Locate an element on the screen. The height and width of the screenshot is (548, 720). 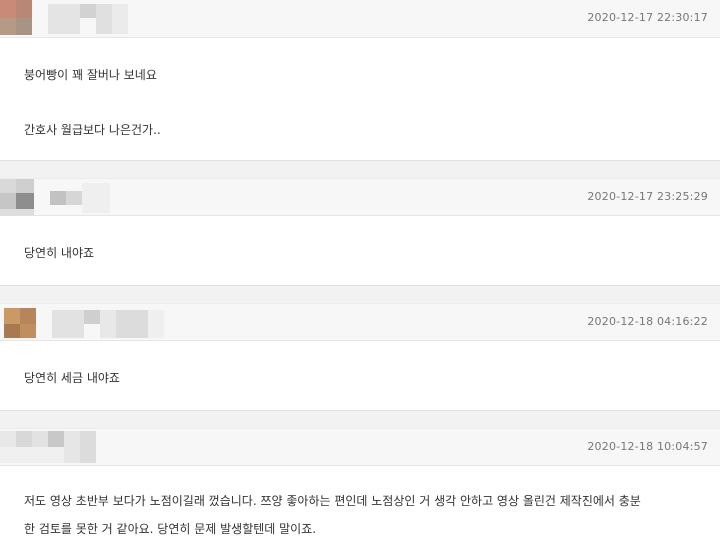
comment-timestamp: 2020-12-17 22:30:17 is located at coordinates (647, 17).